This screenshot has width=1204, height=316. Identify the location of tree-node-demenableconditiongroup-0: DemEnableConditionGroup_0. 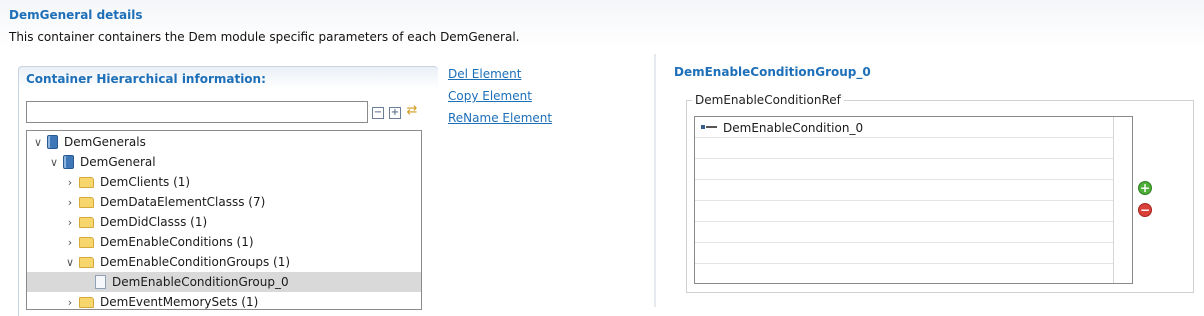
(224, 282).